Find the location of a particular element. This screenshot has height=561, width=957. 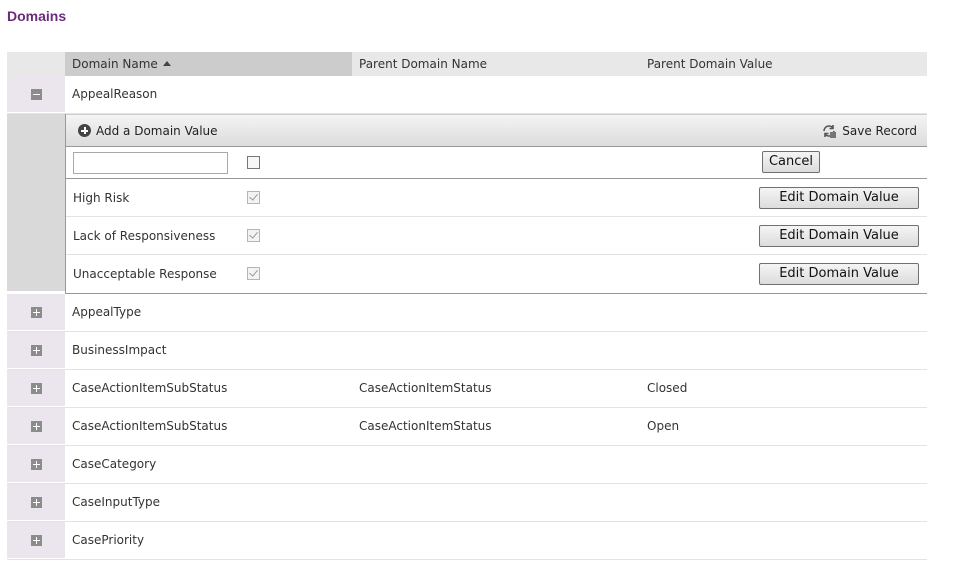

page-title: Domains is located at coordinates (37, 16).